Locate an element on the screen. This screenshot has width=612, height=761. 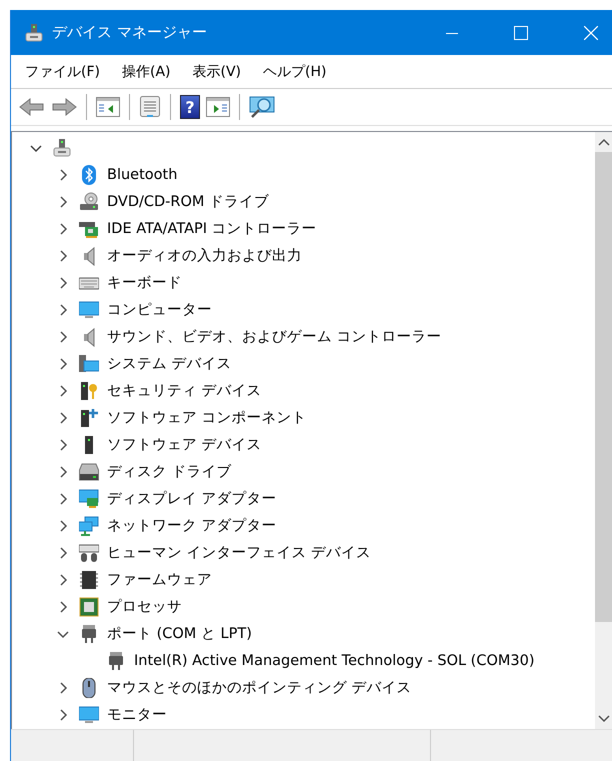
properties-icon is located at coordinates (150, 107).